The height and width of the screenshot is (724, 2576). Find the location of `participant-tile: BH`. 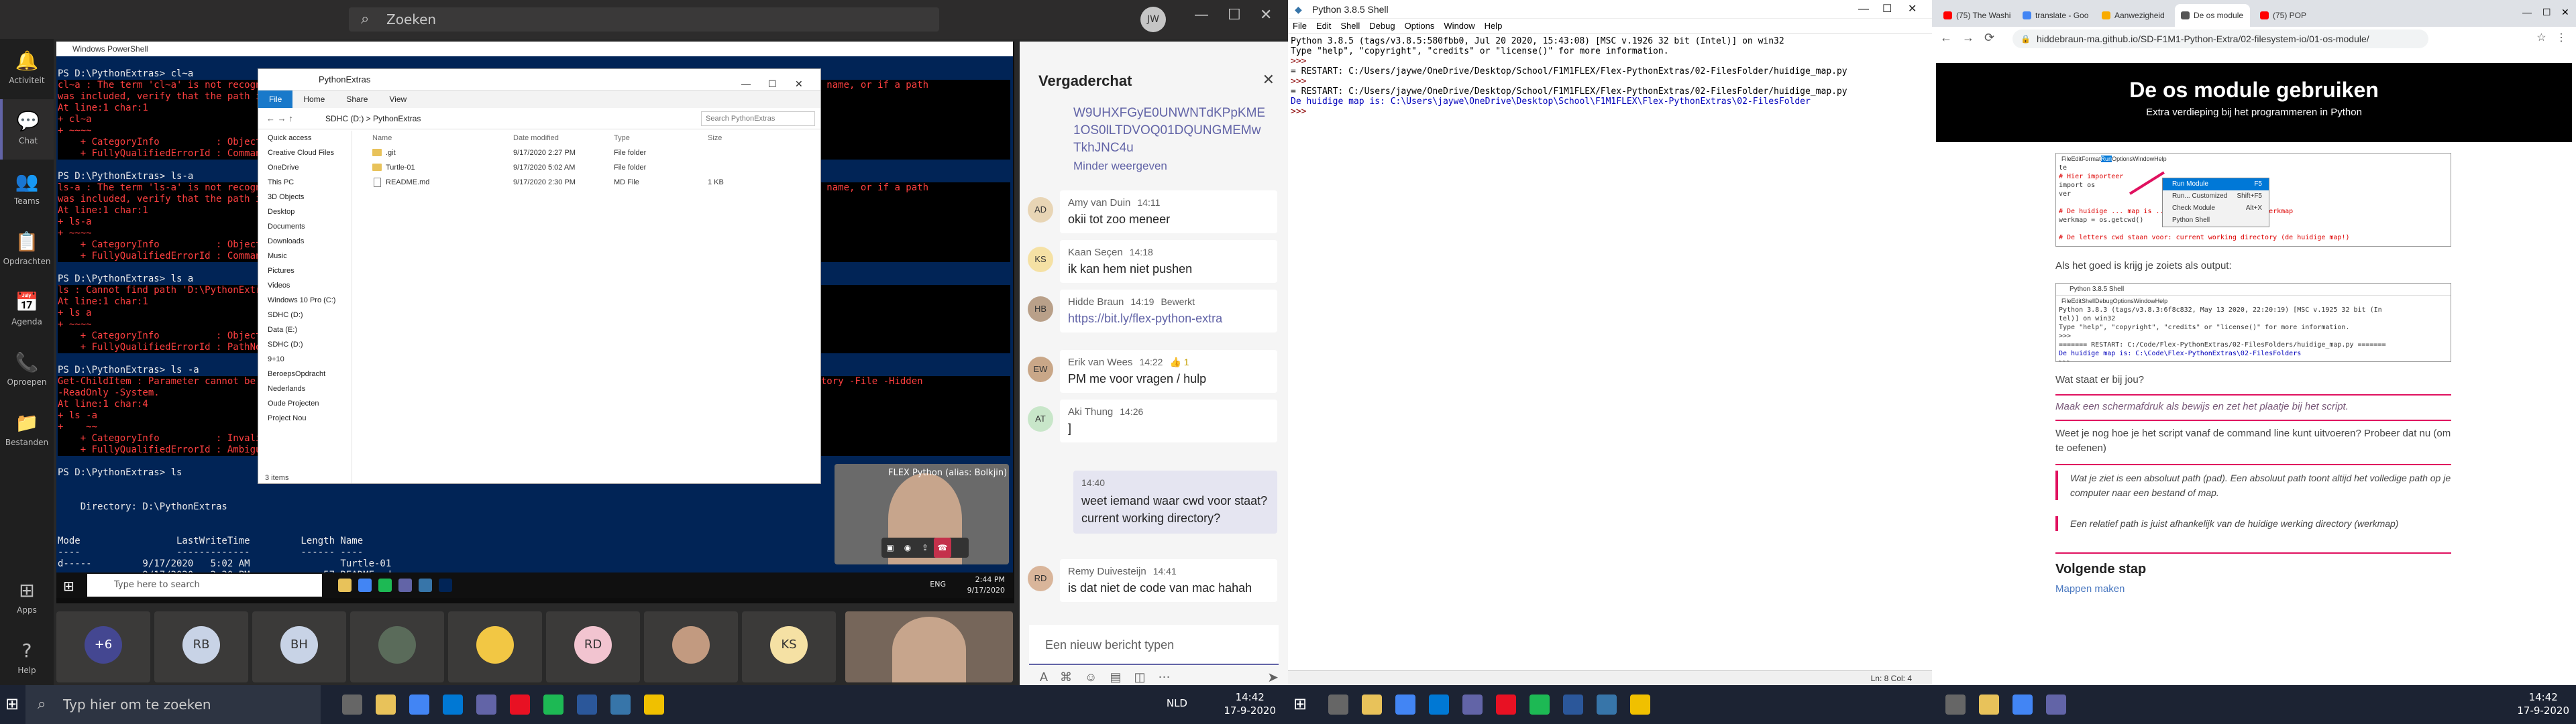

participant-tile: BH is located at coordinates (299, 646).